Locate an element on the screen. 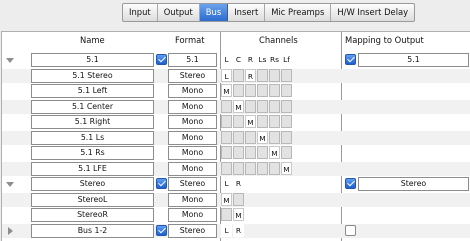 The image size is (470, 241). mapping-output-selector: 5.1 is located at coordinates (413, 60).